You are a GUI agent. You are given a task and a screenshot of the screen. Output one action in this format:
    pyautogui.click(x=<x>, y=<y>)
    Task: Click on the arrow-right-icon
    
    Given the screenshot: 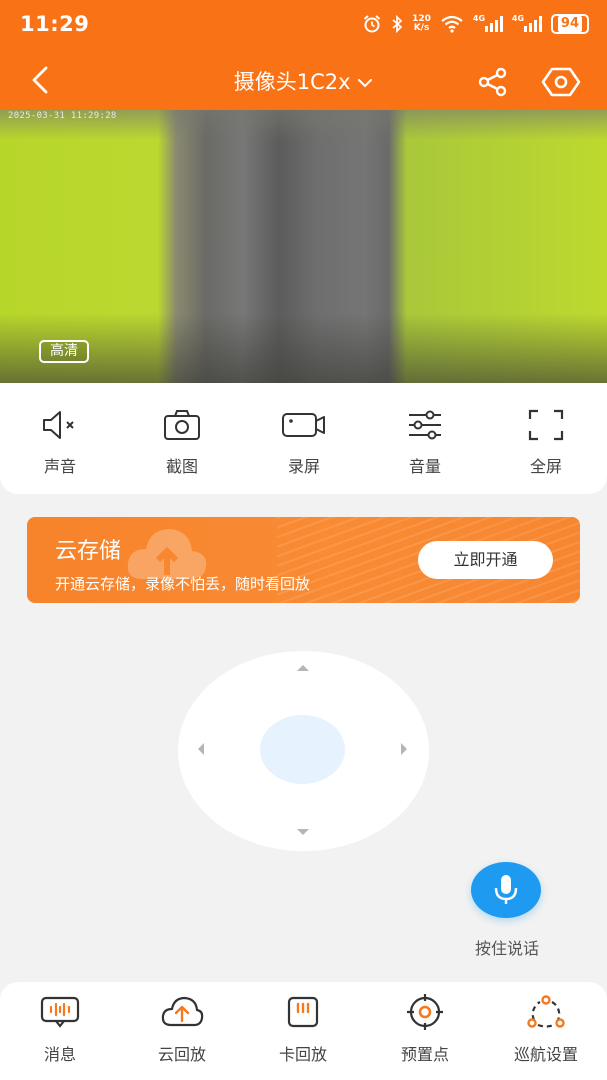 What is the action you would take?
    pyautogui.click(x=404, y=749)
    